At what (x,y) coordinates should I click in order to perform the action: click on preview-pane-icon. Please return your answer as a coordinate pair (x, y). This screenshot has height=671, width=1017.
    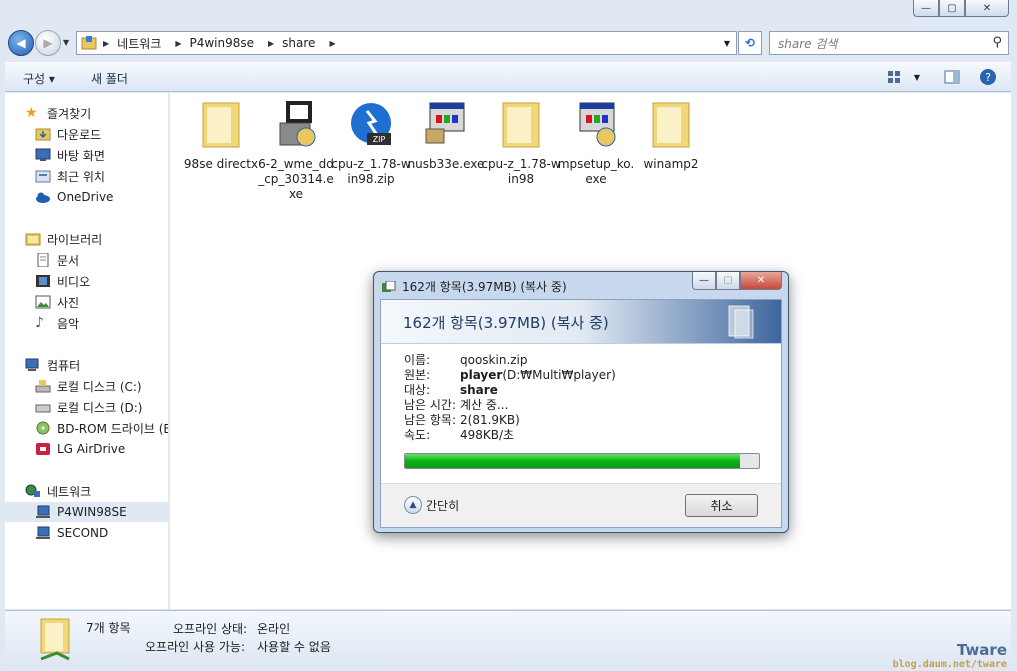
    Looking at the image, I should click on (952, 77).